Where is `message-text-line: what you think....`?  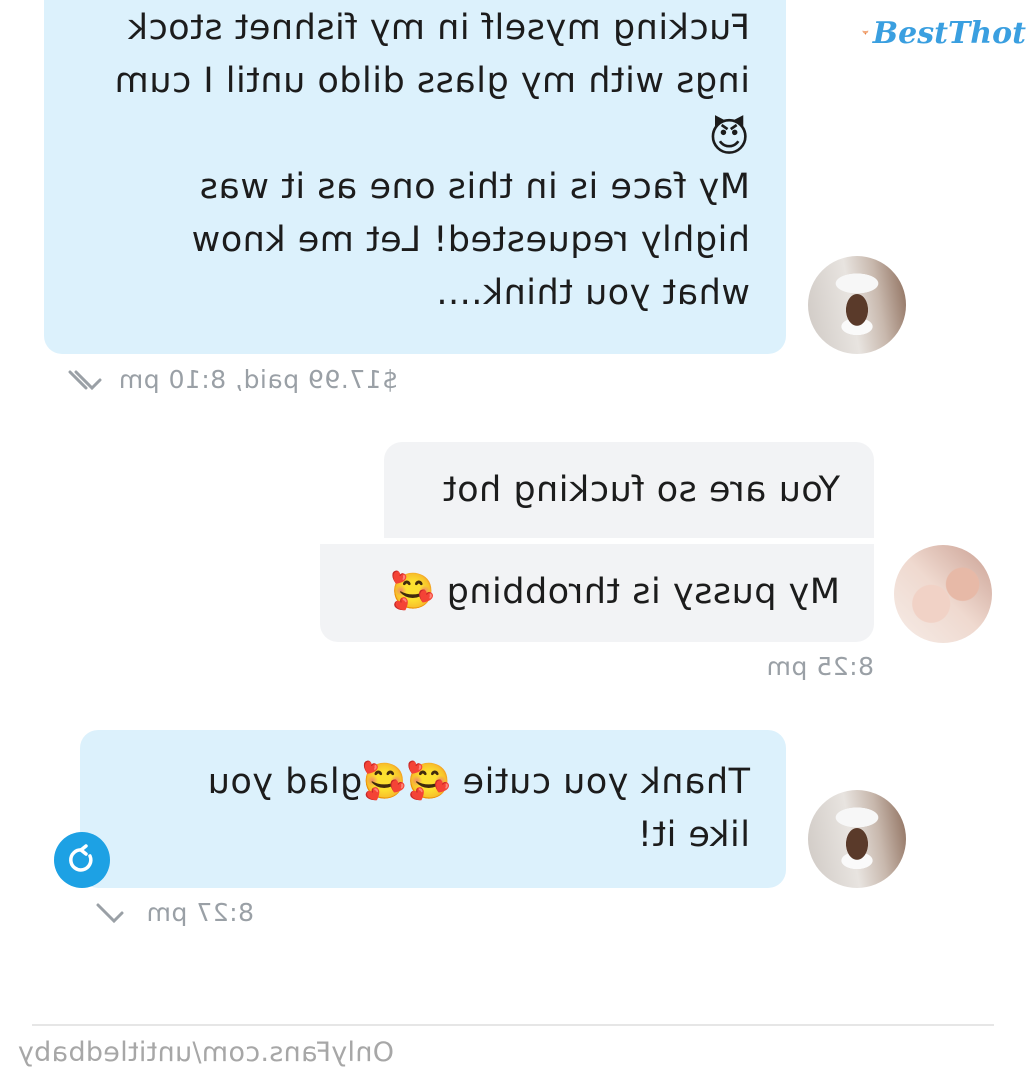
message-text-line: what you think.... is located at coordinates (592, 293).